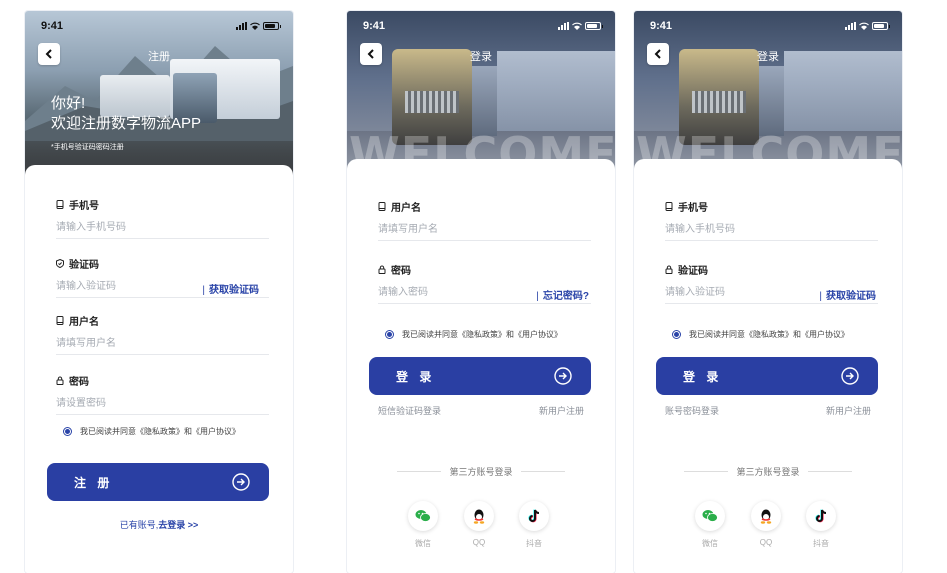 Image resolution: width=947 pixels, height=573 pixels. Describe the element at coordinates (409, 410) in the screenshot. I see `sms-login-link: 短信验证码登录` at that location.